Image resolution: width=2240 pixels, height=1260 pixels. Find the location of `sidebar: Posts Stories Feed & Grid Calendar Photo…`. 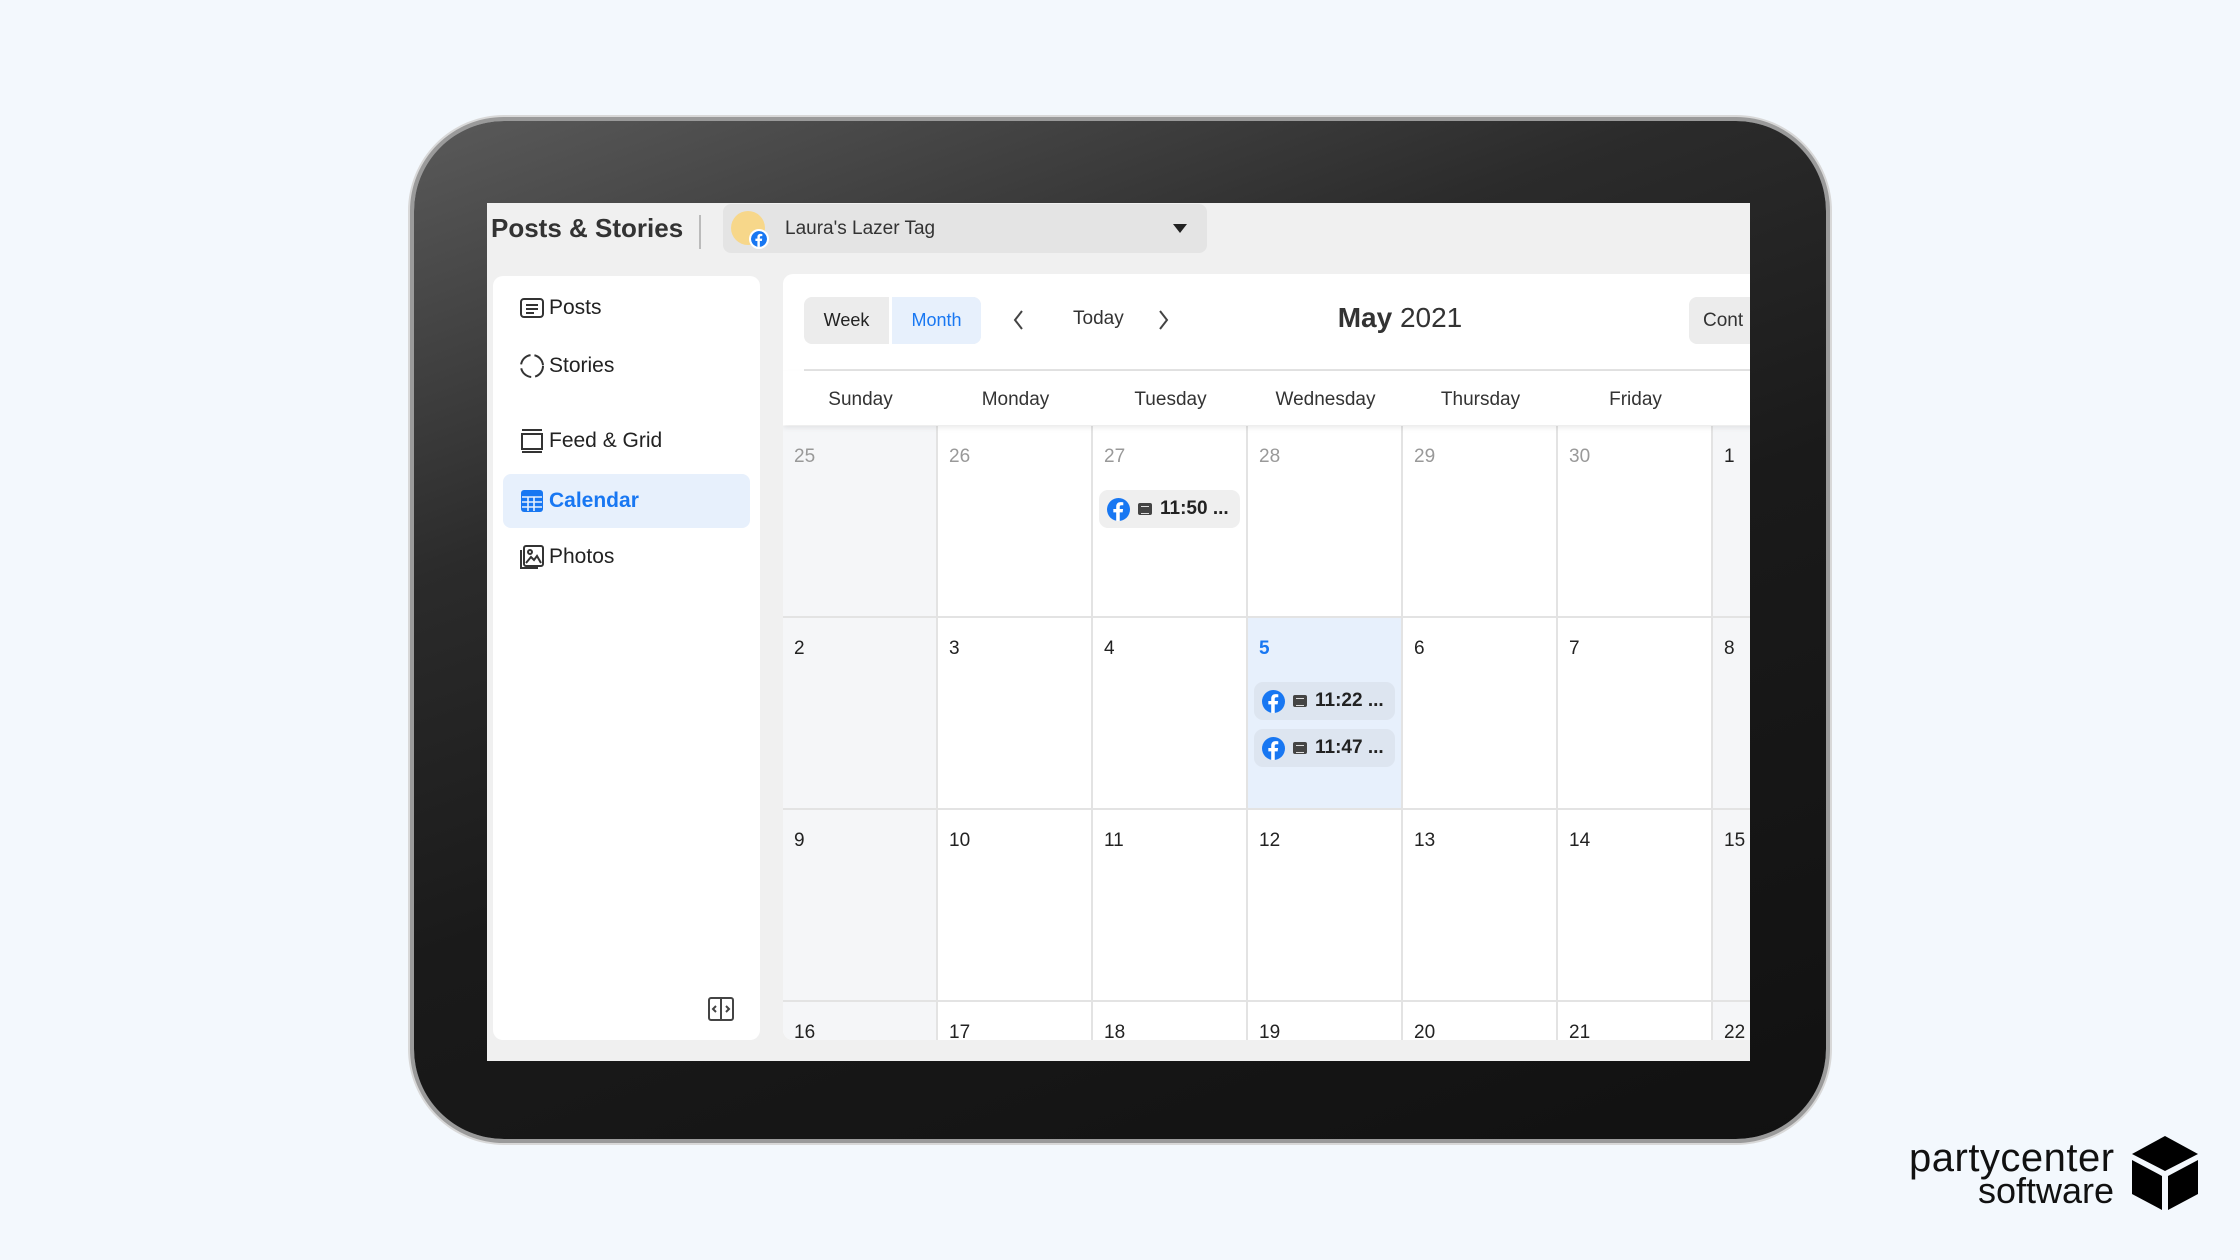

sidebar: Posts Stories Feed & Grid Calendar Photo… is located at coordinates (626, 658).